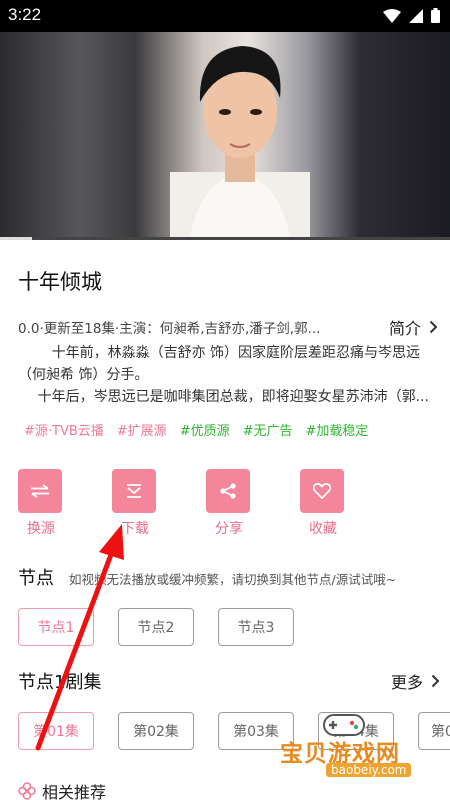 The height and width of the screenshot is (800, 450). I want to click on switch-source-button: 换源, so click(41, 503).